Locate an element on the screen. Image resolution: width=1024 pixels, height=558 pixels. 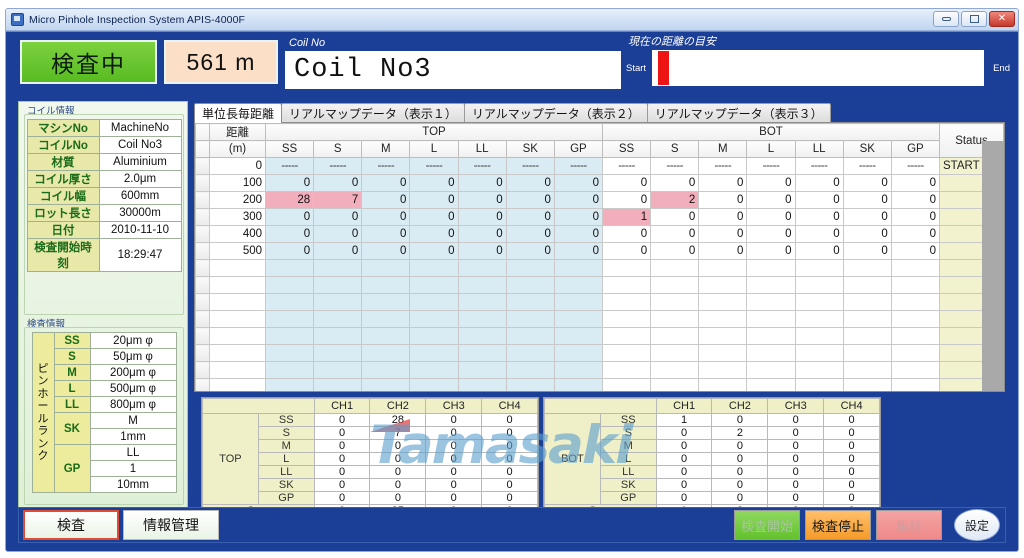
tab-1: リアルマップデータ（表示１） is located at coordinates (373, 113).